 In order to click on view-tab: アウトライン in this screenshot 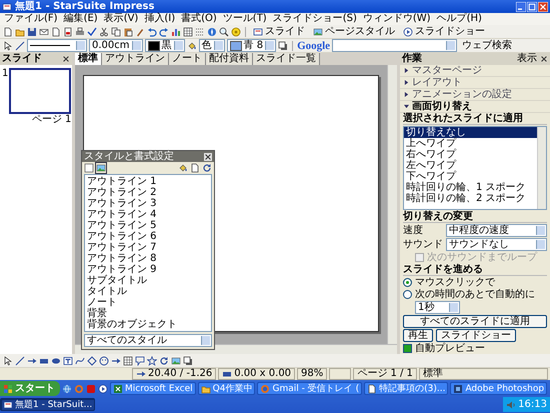, I will do `click(135, 59)`.